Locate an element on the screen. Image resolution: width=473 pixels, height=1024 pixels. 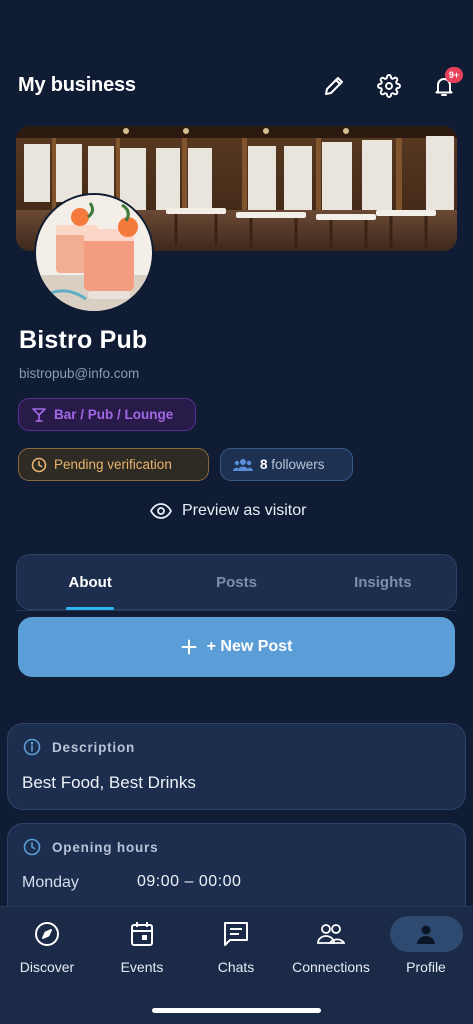
pencil-icon is located at coordinates (334, 86).